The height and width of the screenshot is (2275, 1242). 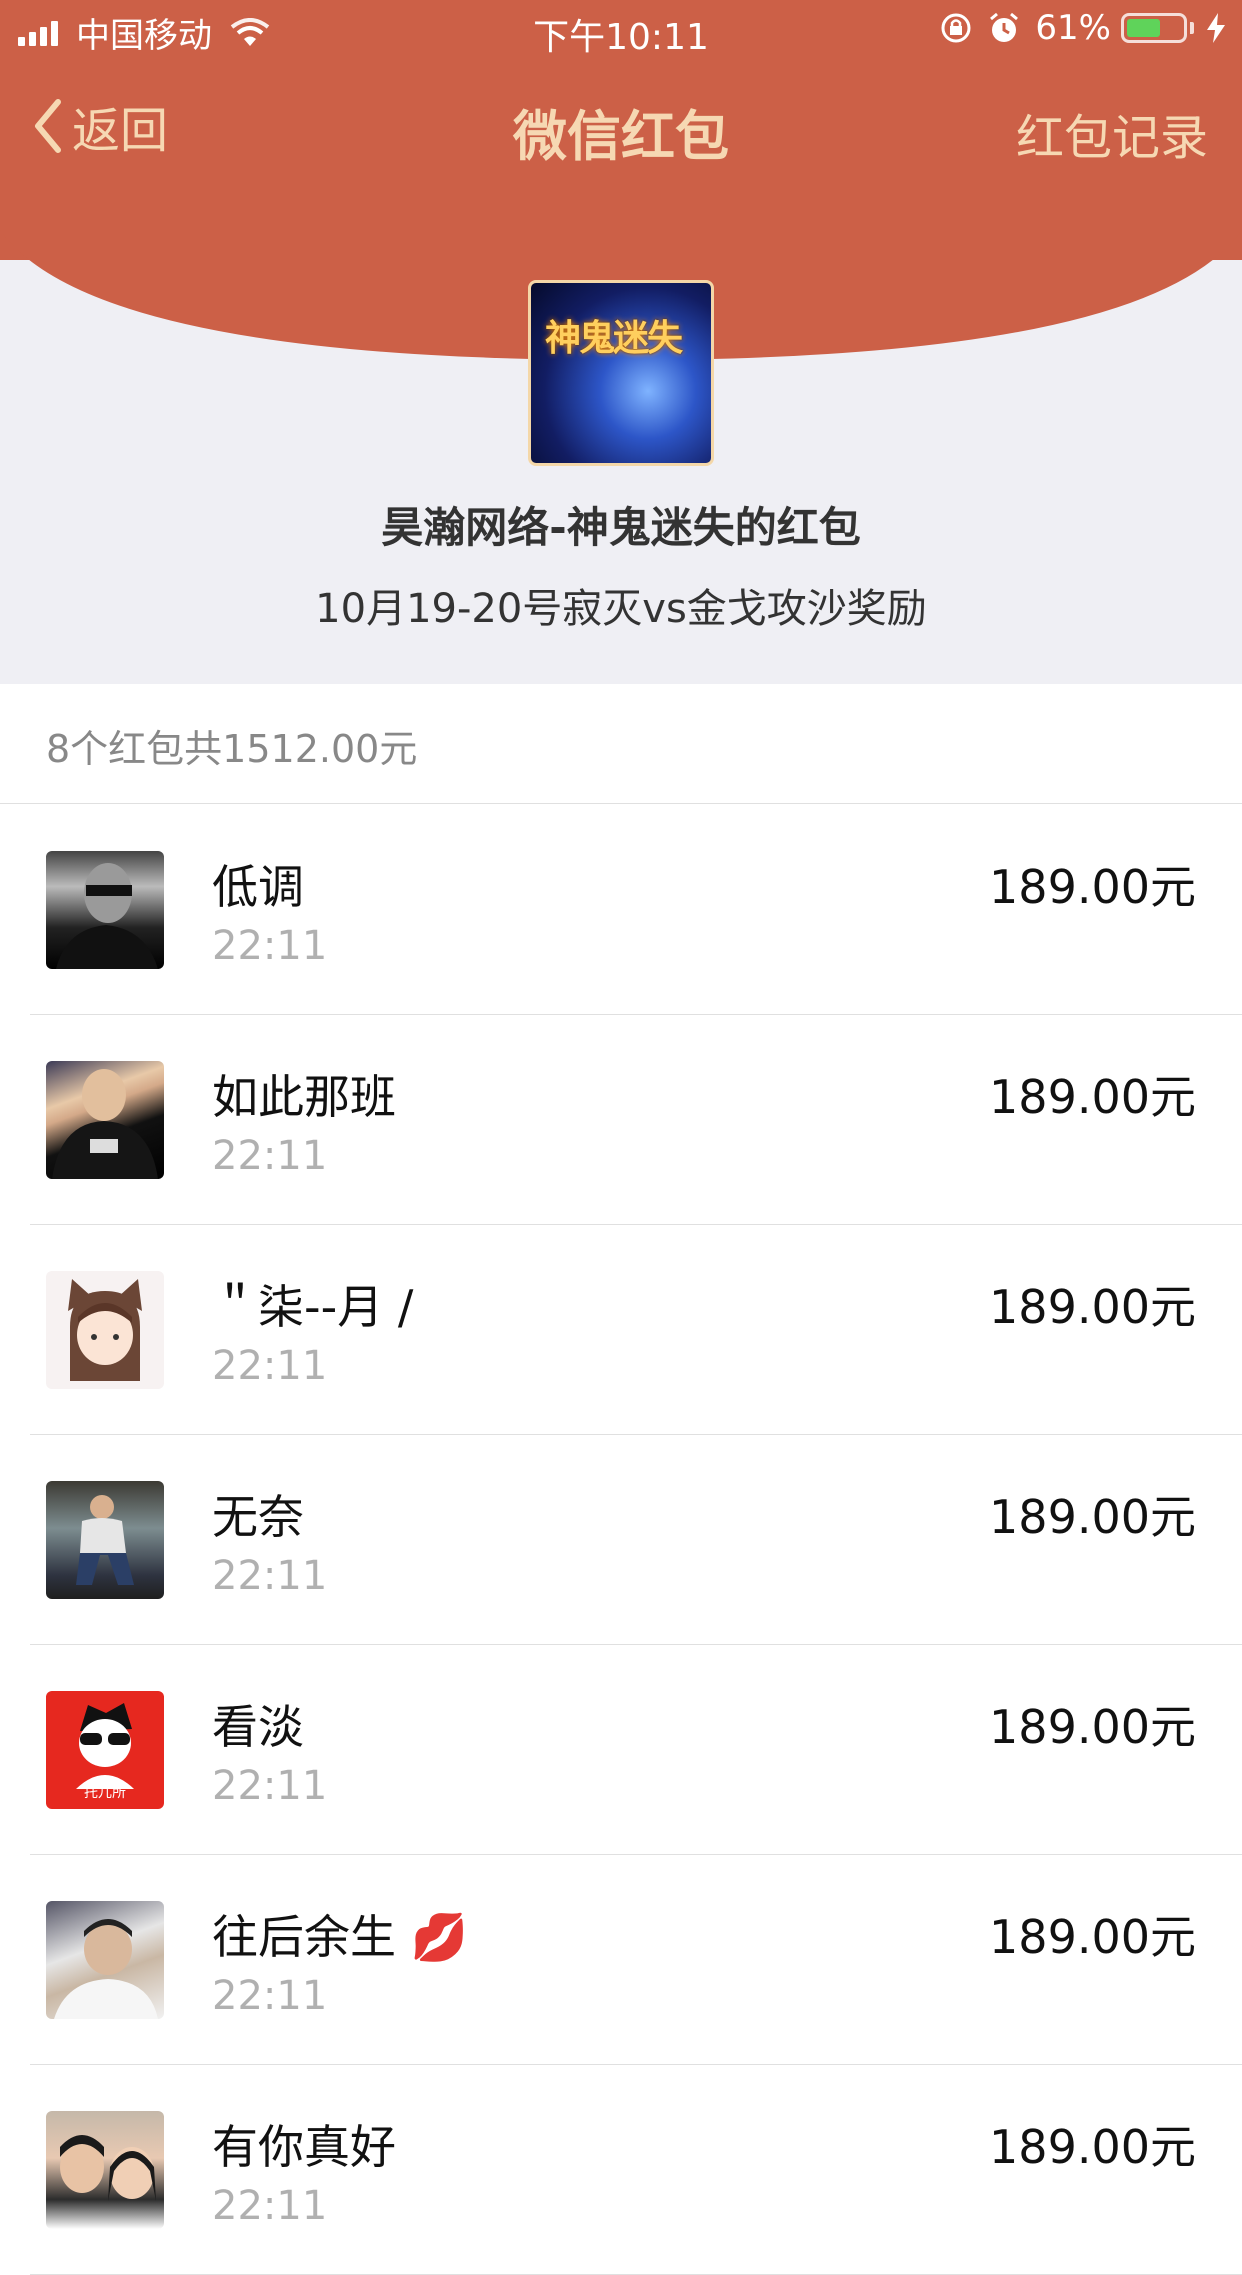 What do you see at coordinates (621, 373) in the screenshot?
I see `sender-avatar: 神鬼迷失` at bounding box center [621, 373].